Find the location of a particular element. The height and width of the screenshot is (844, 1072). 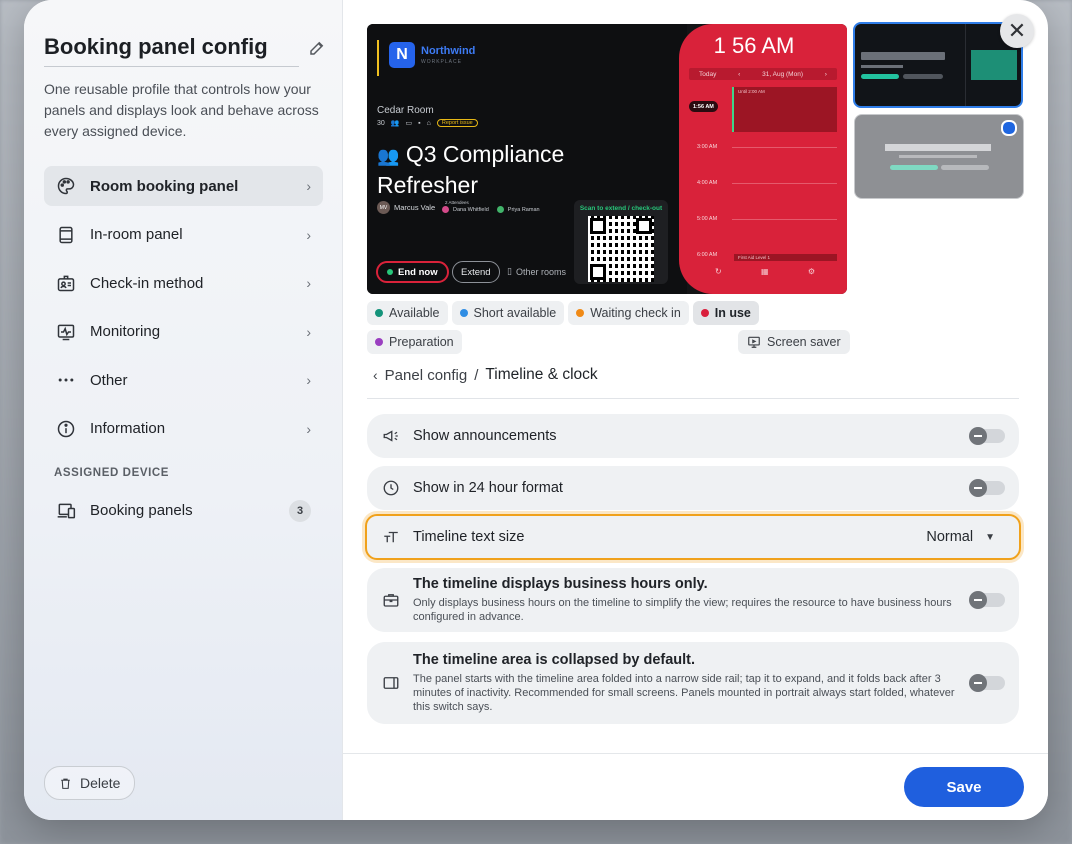

info-icon is located at coordinates (66, 429).